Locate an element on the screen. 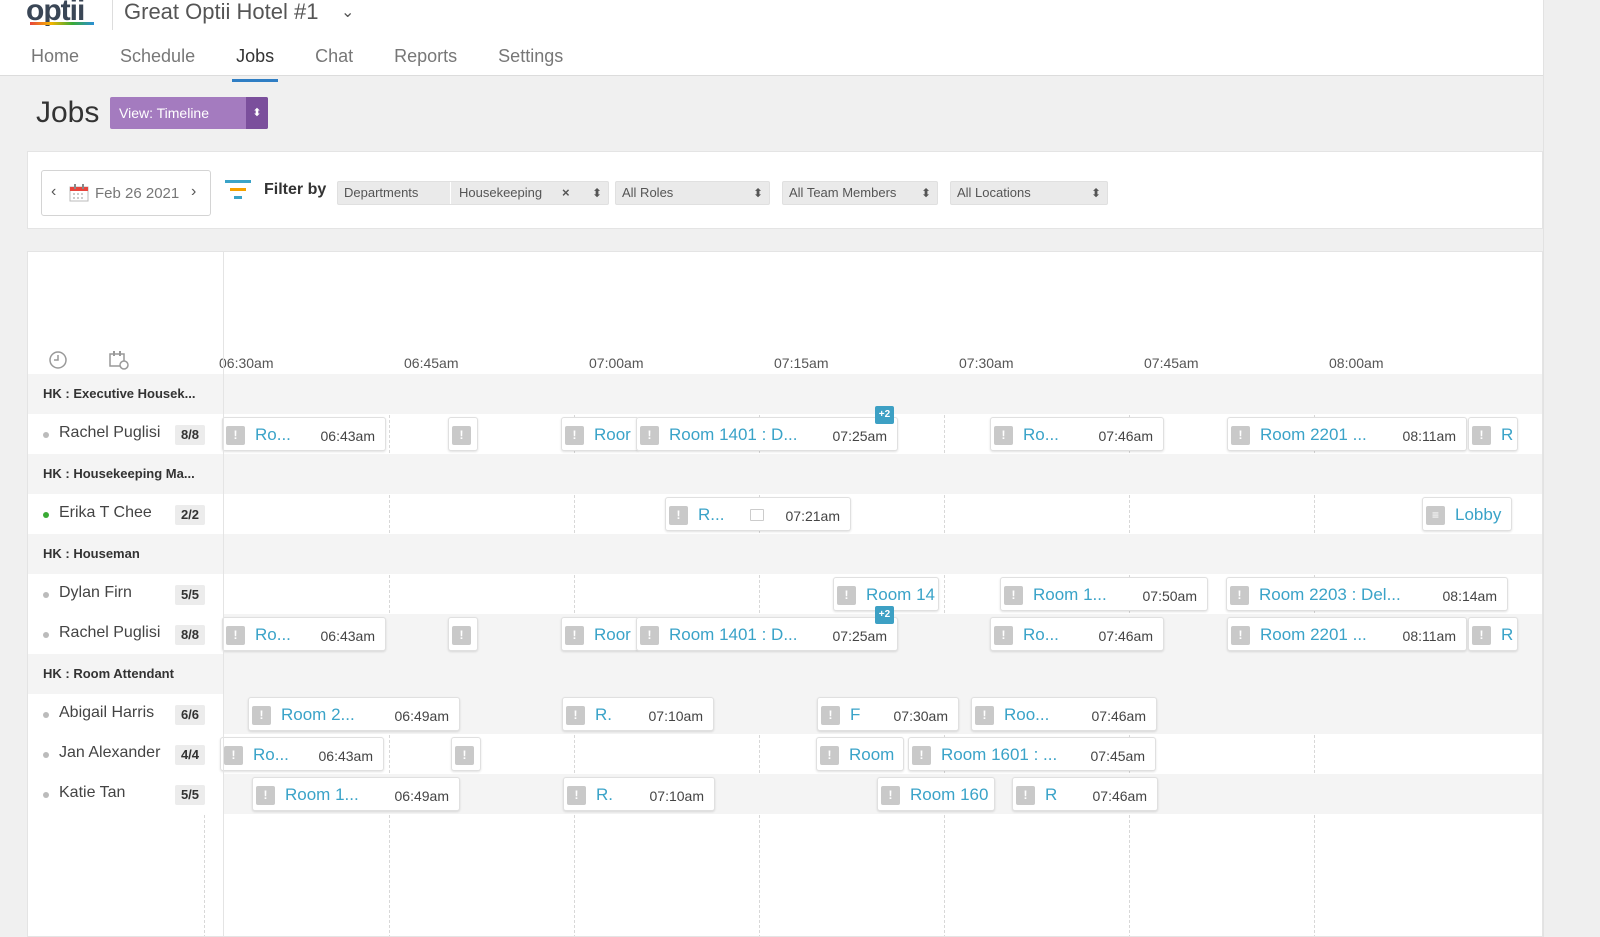  job-card: ! R... 07:21am is located at coordinates (758, 514).